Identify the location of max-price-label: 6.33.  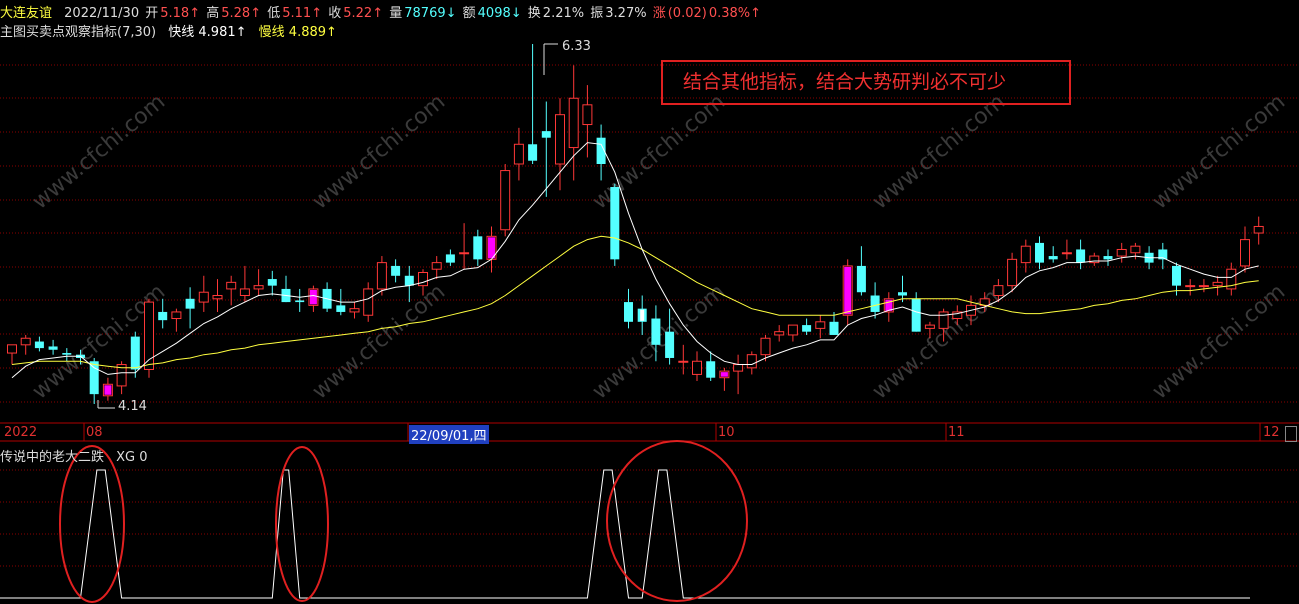
(576, 46).